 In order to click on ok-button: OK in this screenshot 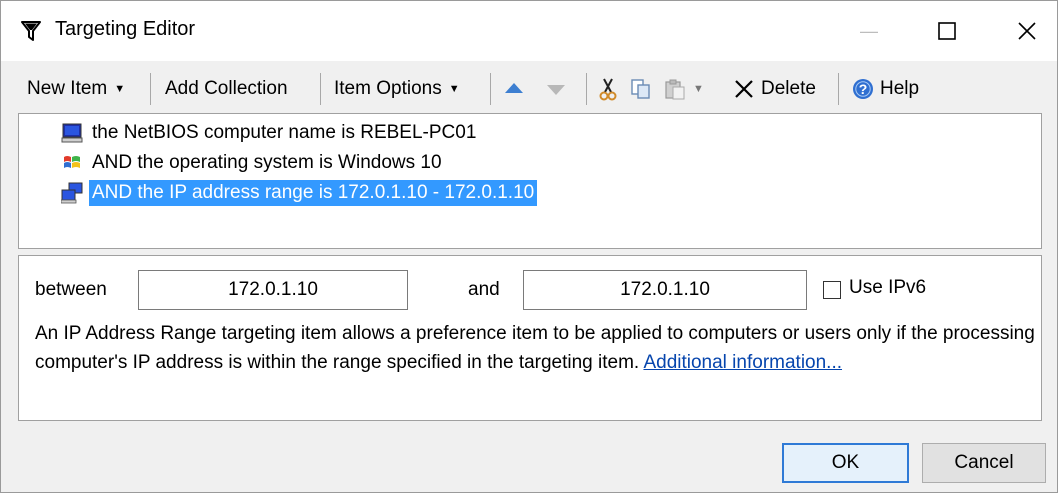, I will do `click(845, 463)`.